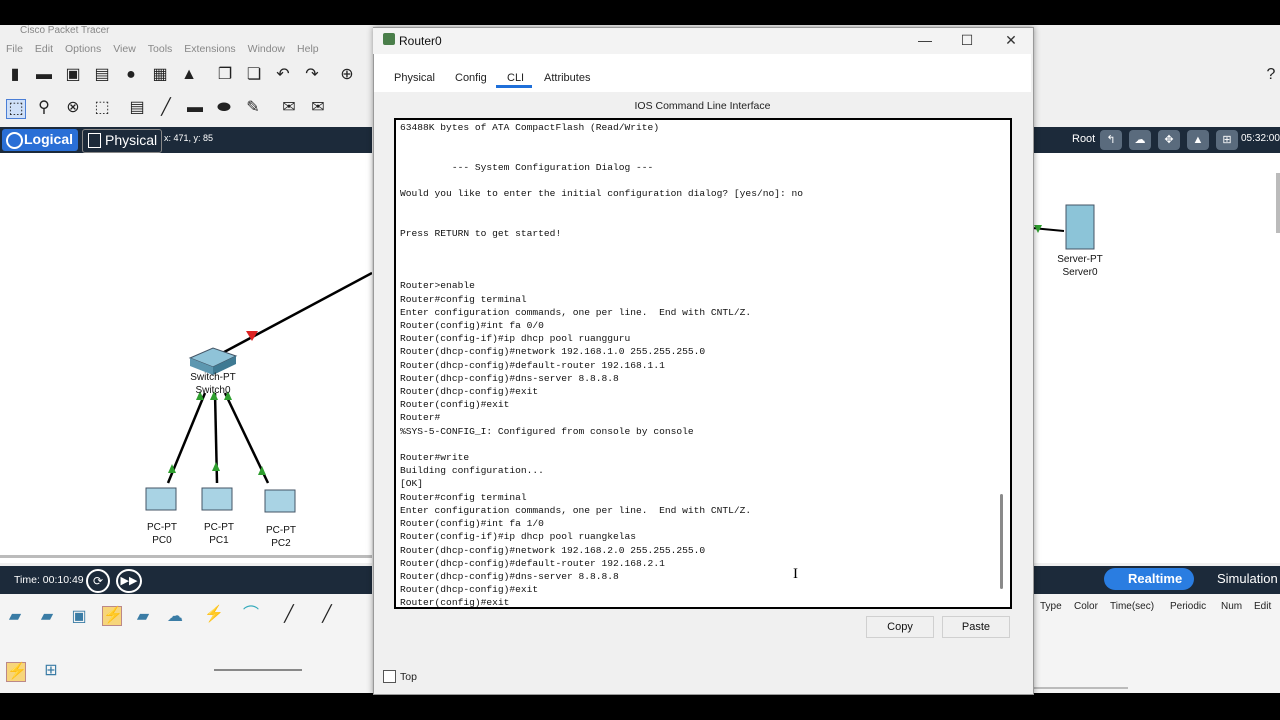  What do you see at coordinates (1140, 140) in the screenshot?
I see `cloud-icon: ☁` at bounding box center [1140, 140].